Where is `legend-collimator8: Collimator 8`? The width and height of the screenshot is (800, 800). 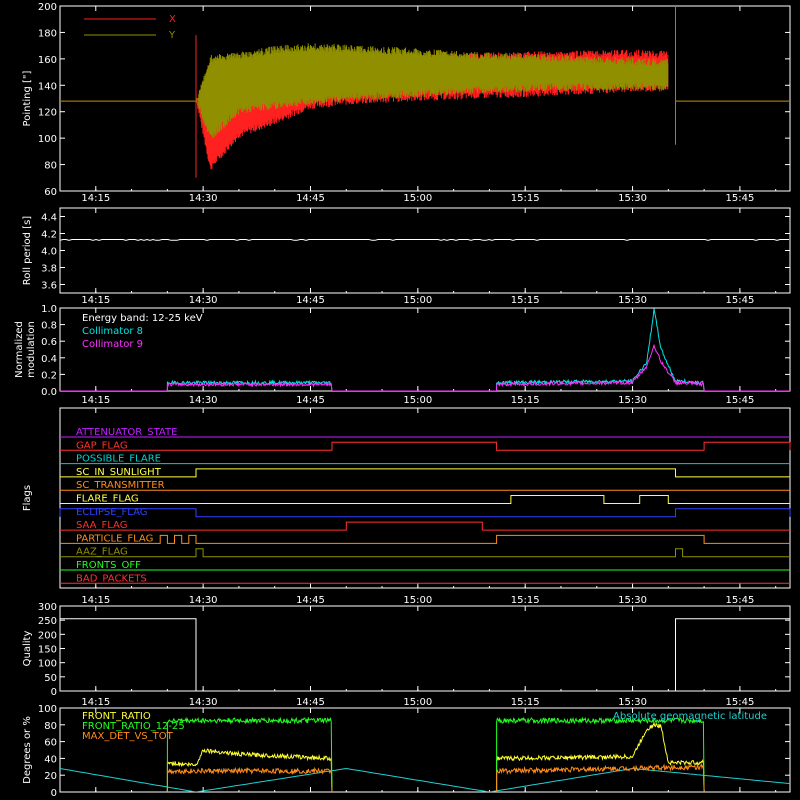 legend-collimator8: Collimator 8 is located at coordinates (112, 331).